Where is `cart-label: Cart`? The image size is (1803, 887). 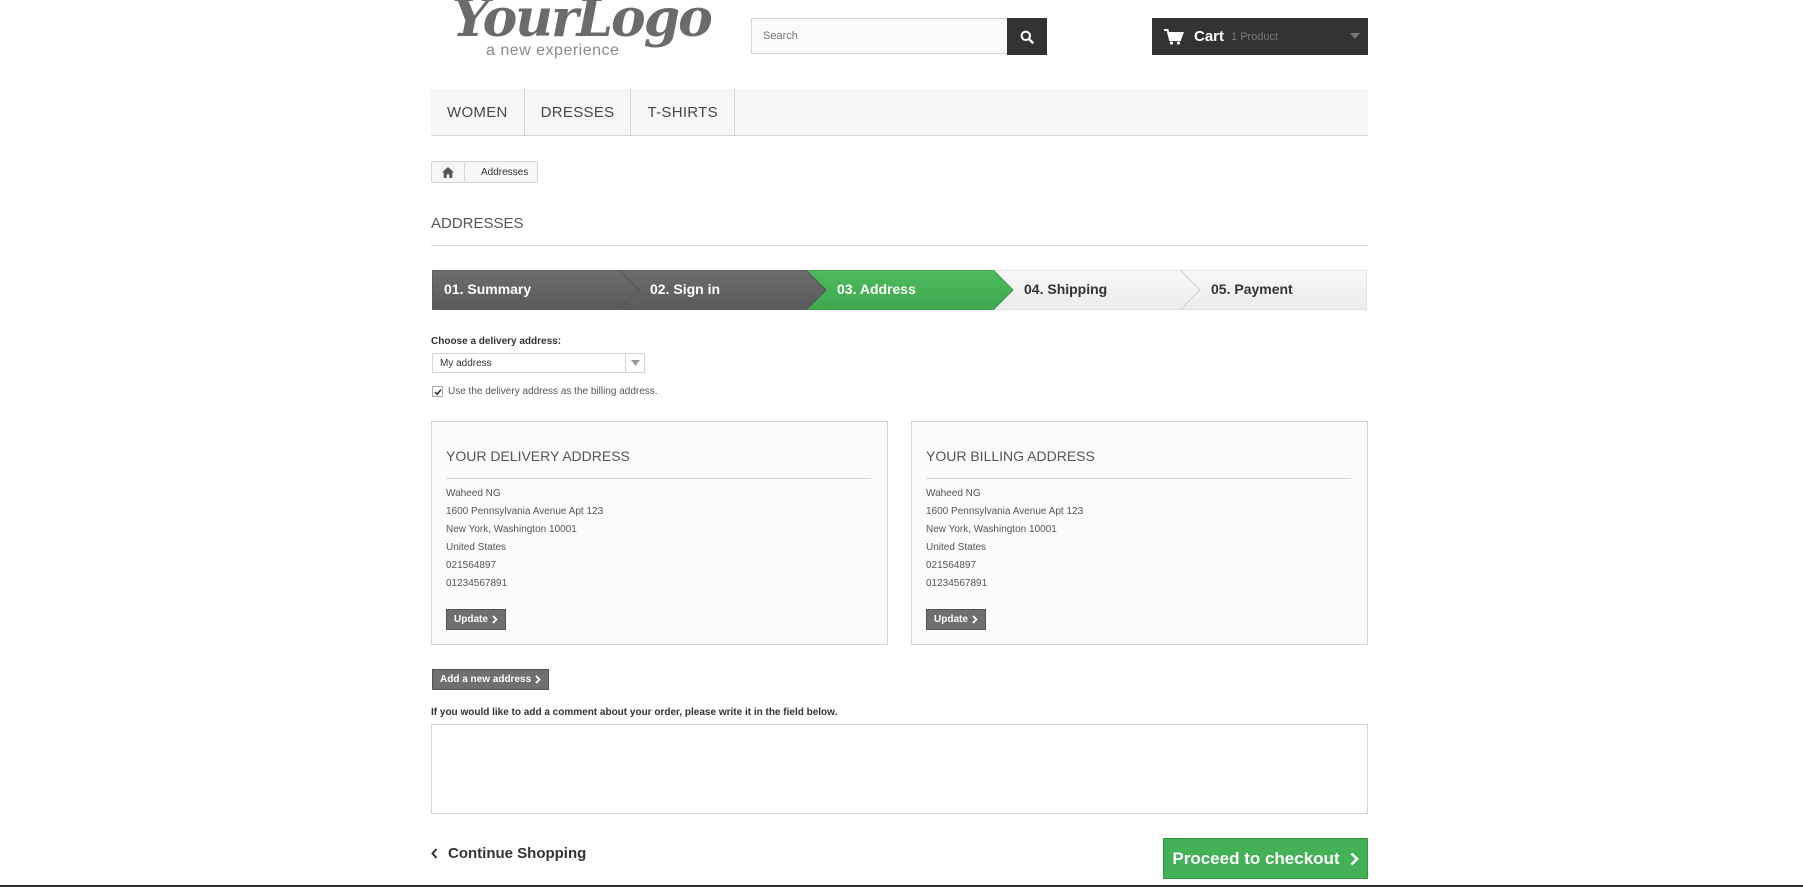
cart-label: Cart is located at coordinates (1209, 36).